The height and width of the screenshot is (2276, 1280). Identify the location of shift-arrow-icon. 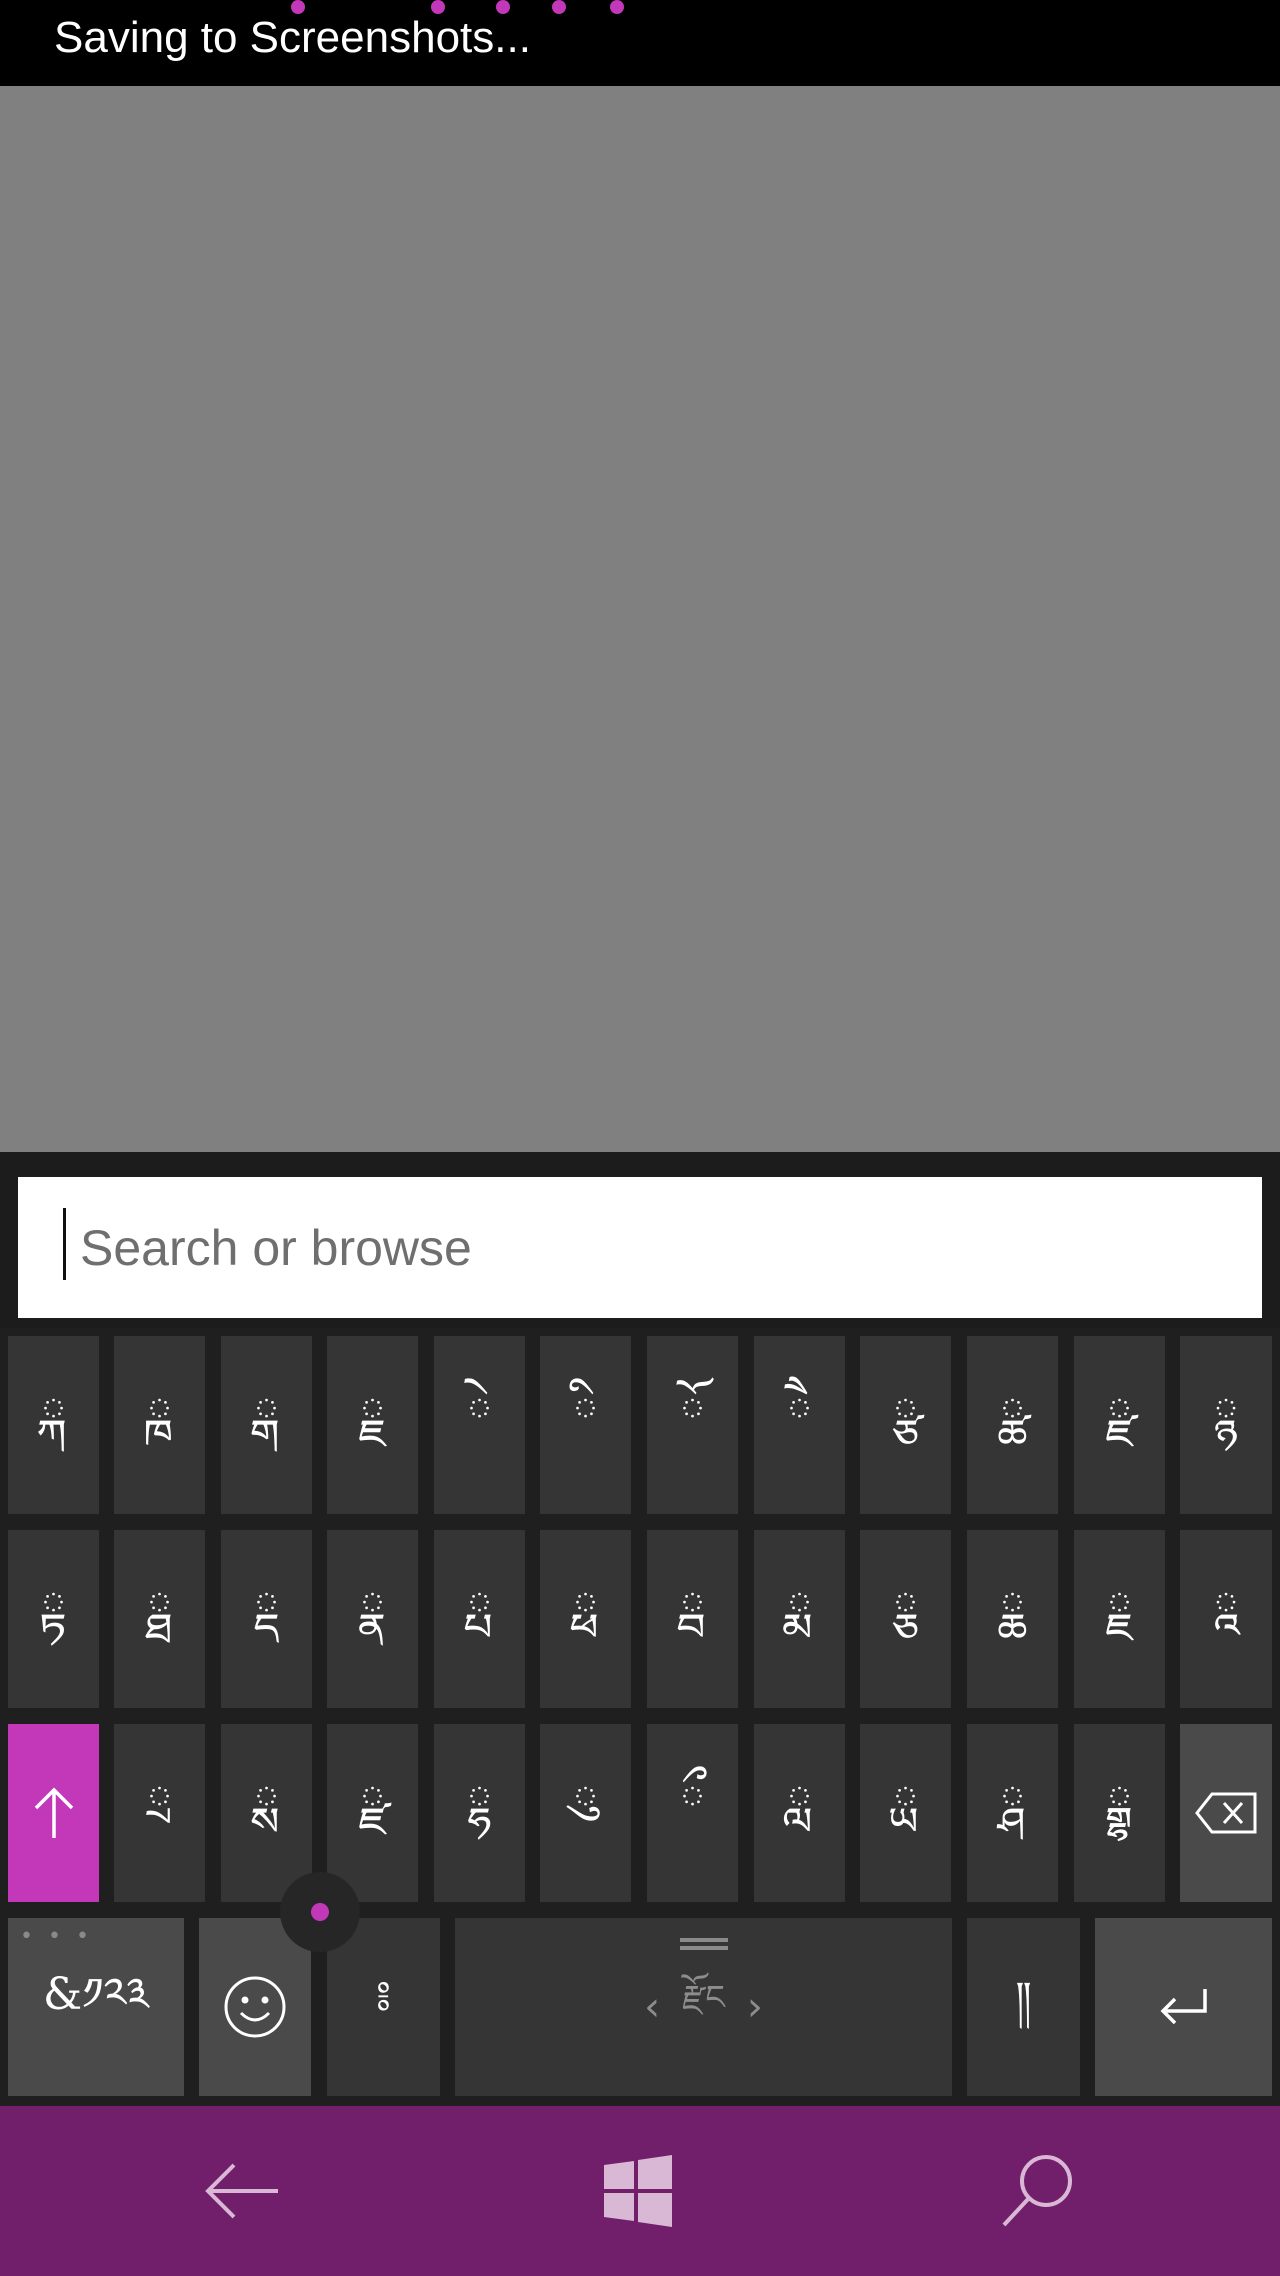
(53, 1812).